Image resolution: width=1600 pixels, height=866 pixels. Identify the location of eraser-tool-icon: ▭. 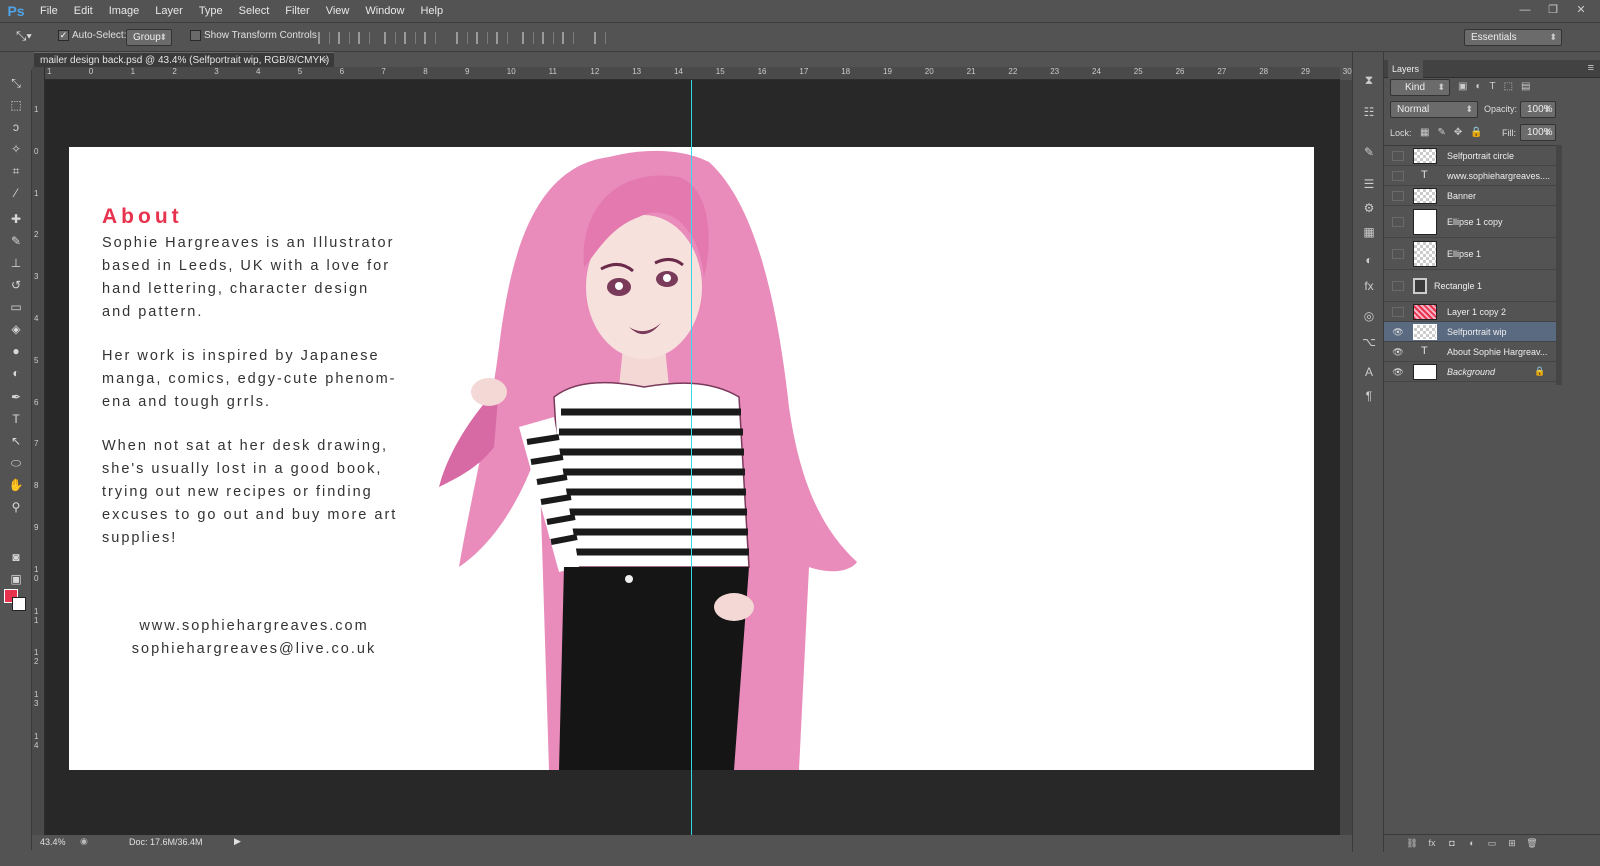
(16, 307).